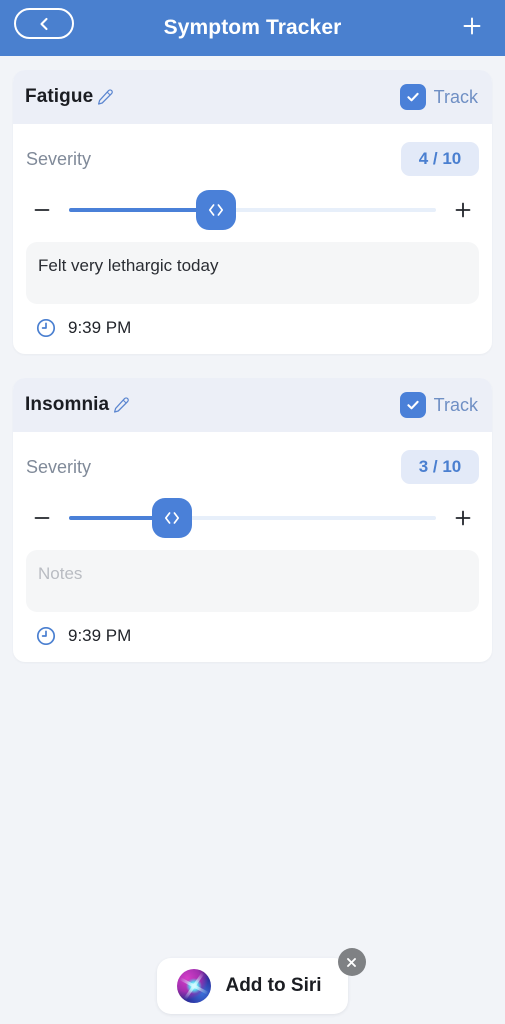 Image resolution: width=505 pixels, height=1024 pixels. I want to click on back-button, so click(44, 23).